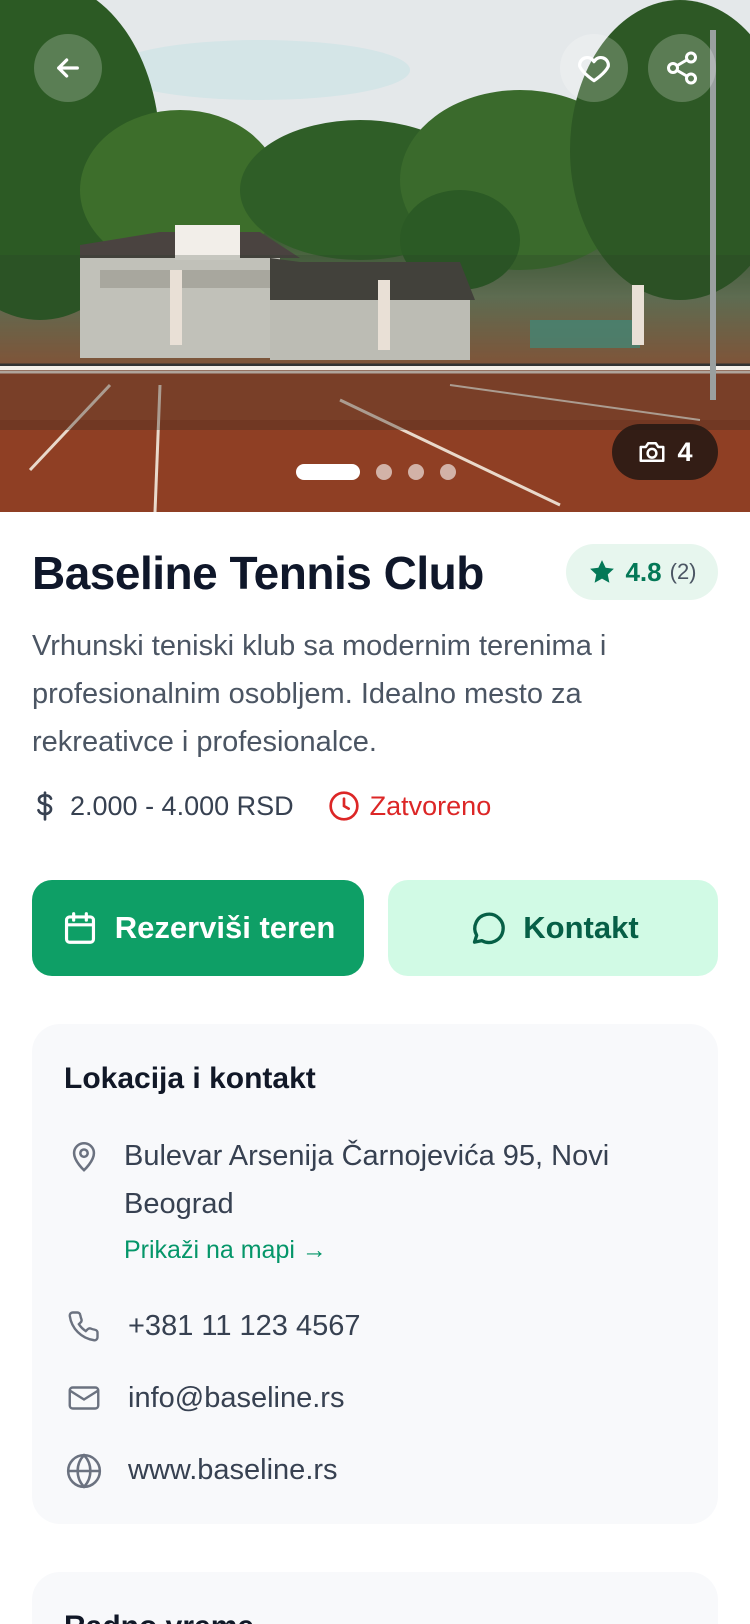  Describe the element at coordinates (343, 806) in the screenshot. I see `clock-icon` at that location.